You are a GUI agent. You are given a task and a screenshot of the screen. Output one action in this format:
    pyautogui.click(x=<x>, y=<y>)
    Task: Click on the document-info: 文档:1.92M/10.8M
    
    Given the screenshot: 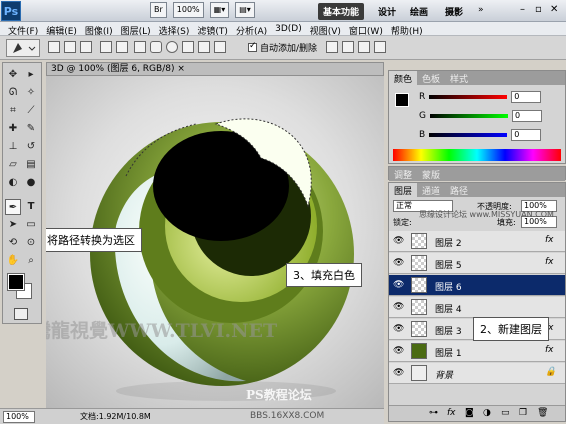 What is the action you would take?
    pyautogui.click(x=115, y=416)
    